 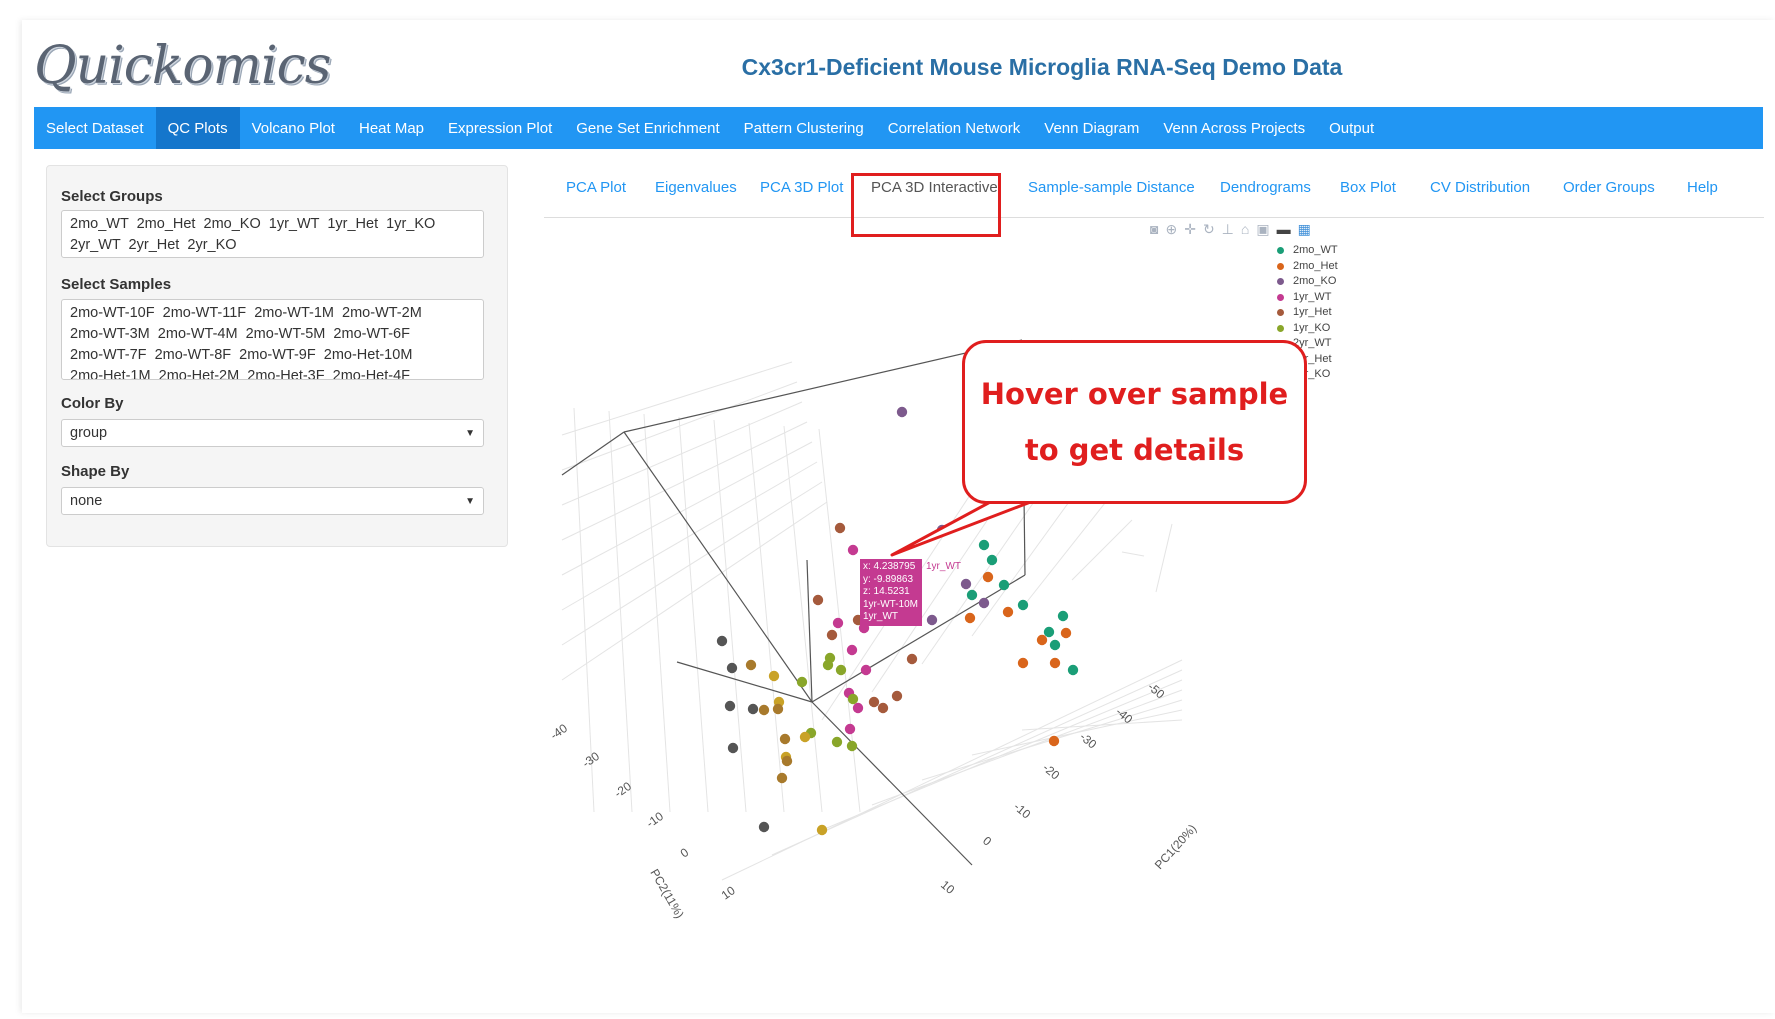 What do you see at coordinates (886, 591) in the screenshot?
I see `tooltip-z: z: 14.5231` at bounding box center [886, 591].